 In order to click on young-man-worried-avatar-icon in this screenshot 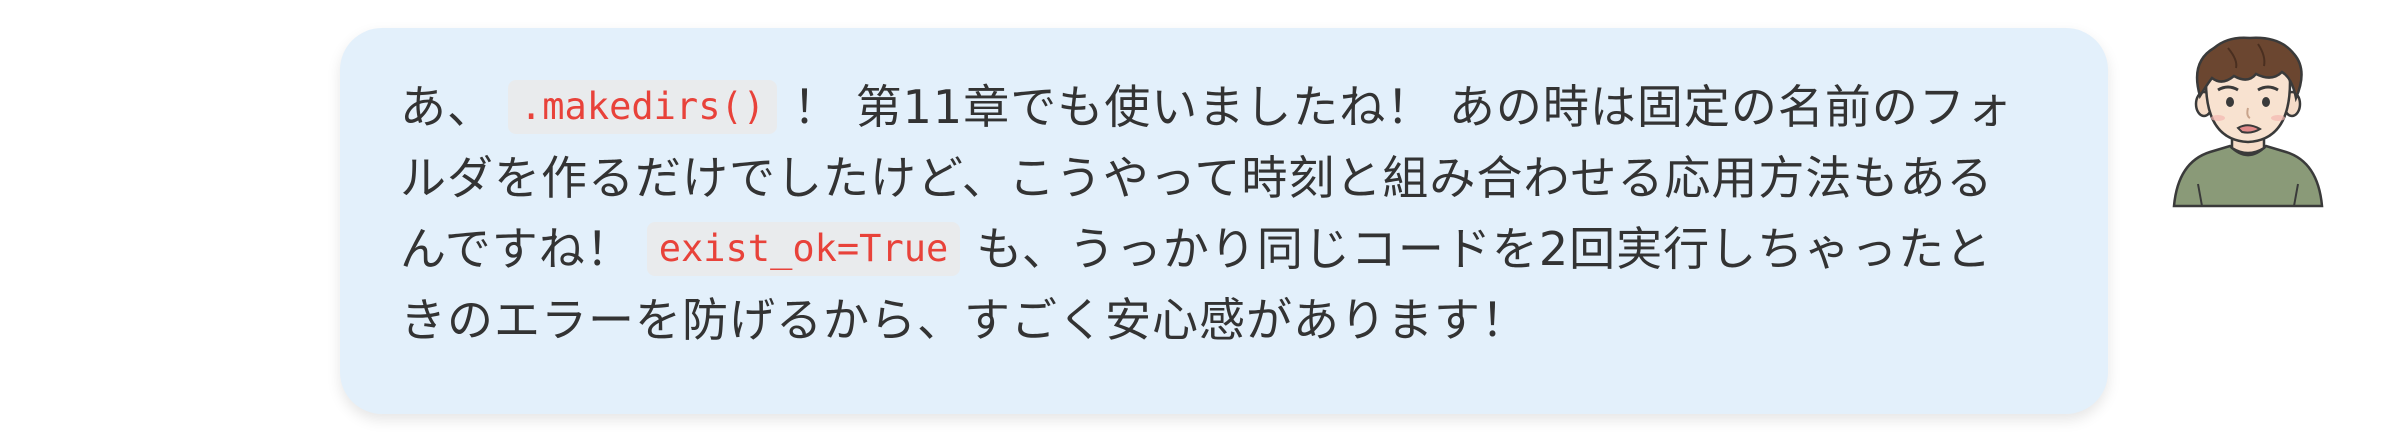, I will do `click(2248, 122)`.